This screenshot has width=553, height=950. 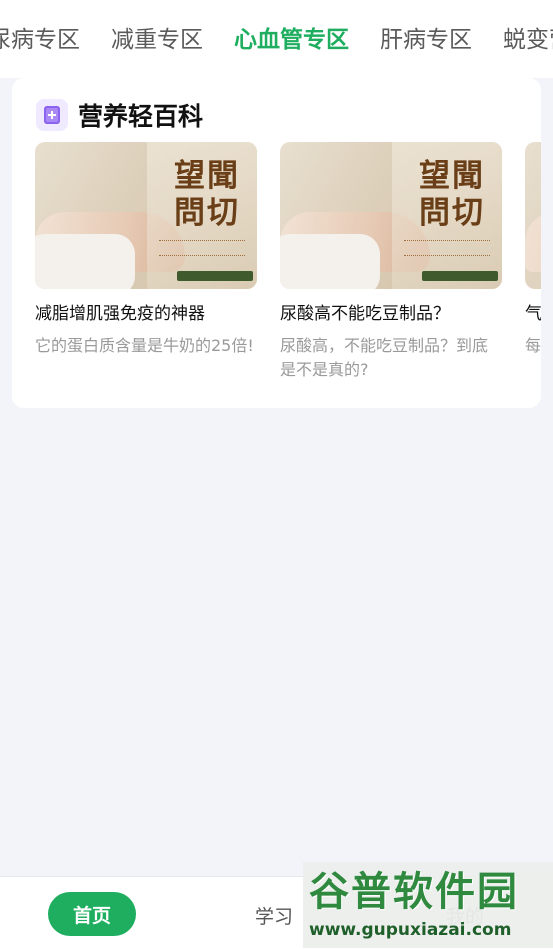 What do you see at coordinates (157, 40) in the screenshot?
I see `tab-weight-loss: 减重专区` at bounding box center [157, 40].